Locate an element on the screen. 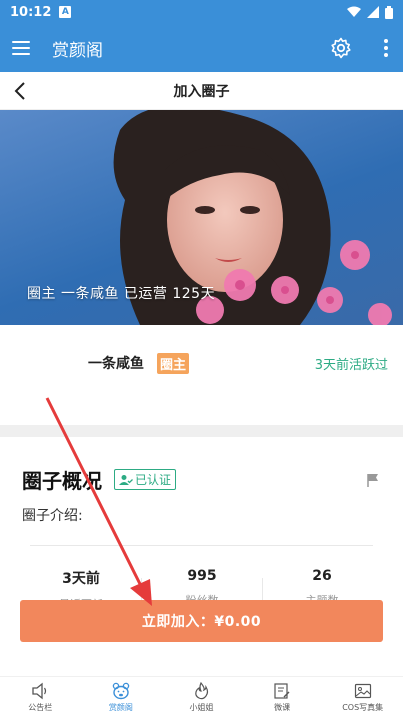 The height and width of the screenshot is (716, 403). bottom-navigation: 公告栏 赏颜阁 小姐姐 微课 COS写真集 is located at coordinates (201, 696).